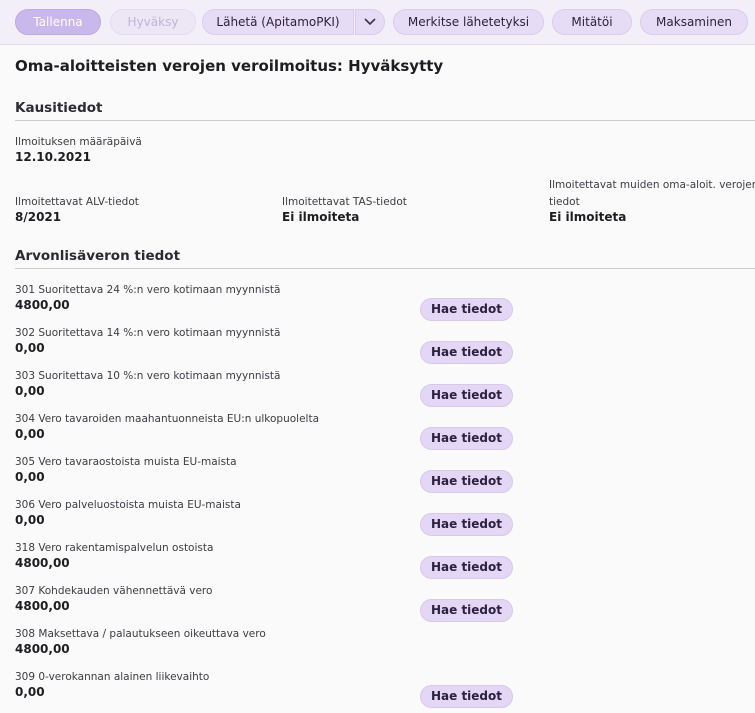 Image resolution: width=755 pixels, height=713 pixels. I want to click on send-button: Lähetä (ApitamoPKI), so click(278, 22).